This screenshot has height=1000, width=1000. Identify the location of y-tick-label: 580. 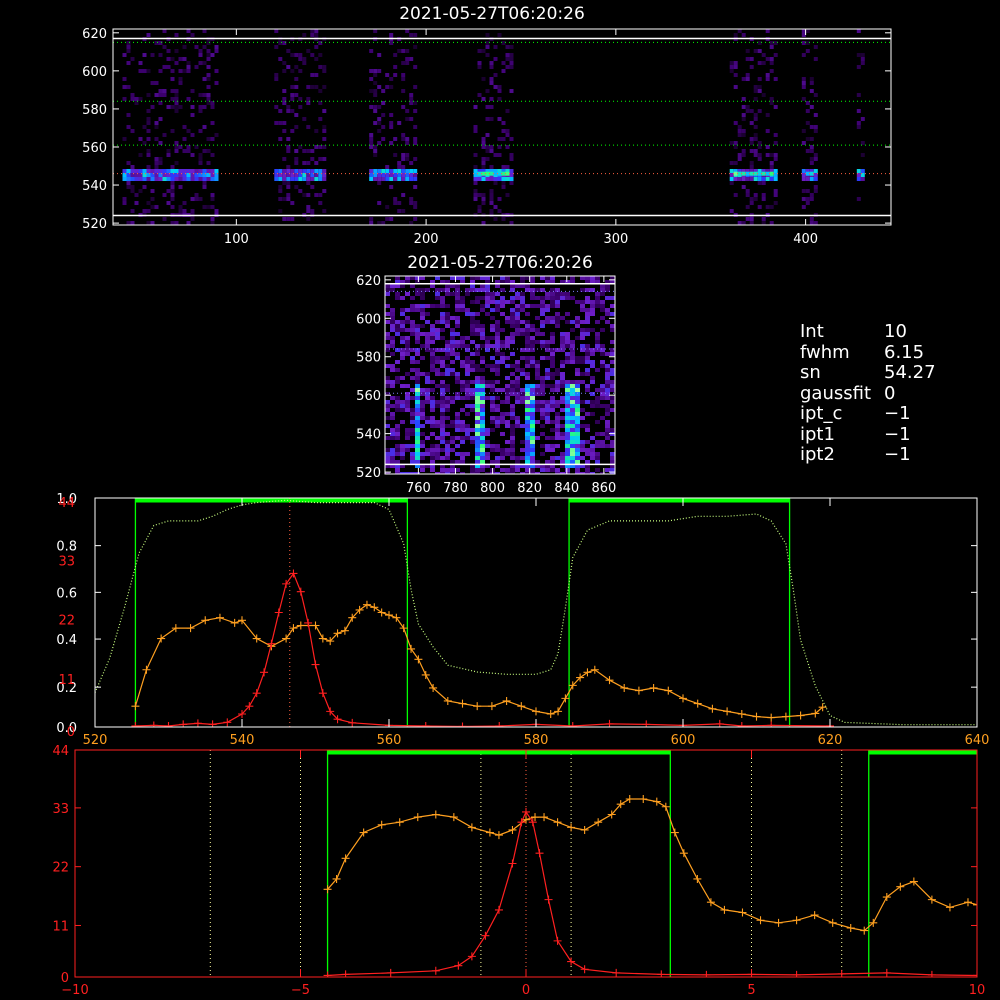
(94, 110).